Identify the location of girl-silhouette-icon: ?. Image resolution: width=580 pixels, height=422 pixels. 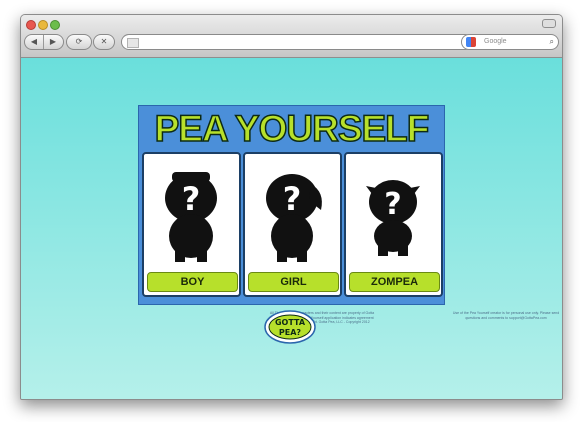
(294, 218).